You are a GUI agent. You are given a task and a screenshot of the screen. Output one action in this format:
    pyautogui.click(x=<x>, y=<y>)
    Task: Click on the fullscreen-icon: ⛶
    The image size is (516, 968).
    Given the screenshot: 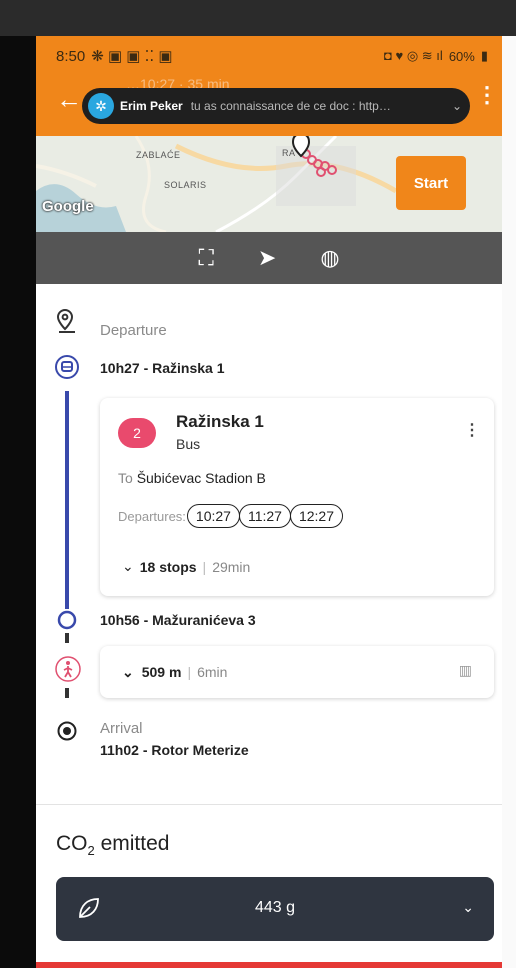 What is the action you would take?
    pyautogui.click(x=205, y=258)
    